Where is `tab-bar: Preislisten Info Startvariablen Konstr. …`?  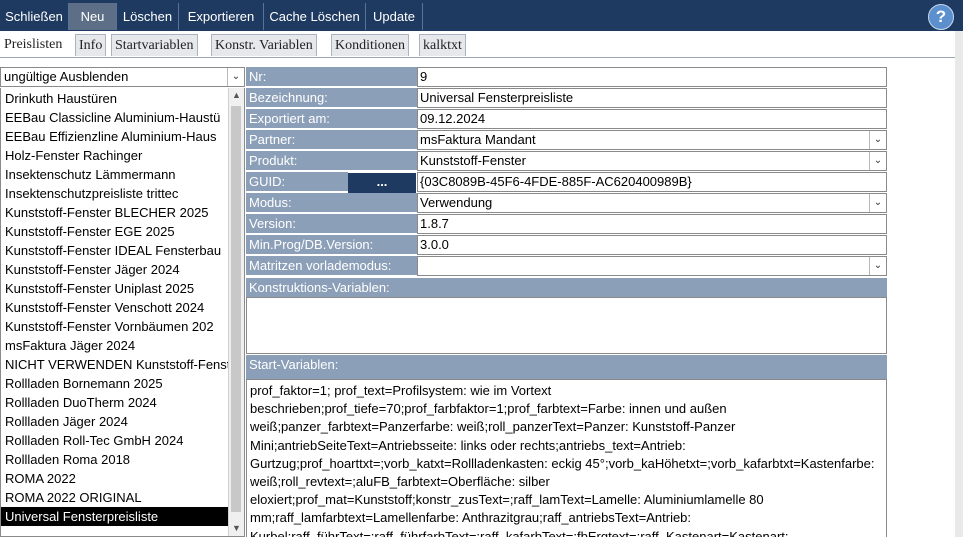 tab-bar: Preislisten Info Startvariablen Konstr. … is located at coordinates (481, 44).